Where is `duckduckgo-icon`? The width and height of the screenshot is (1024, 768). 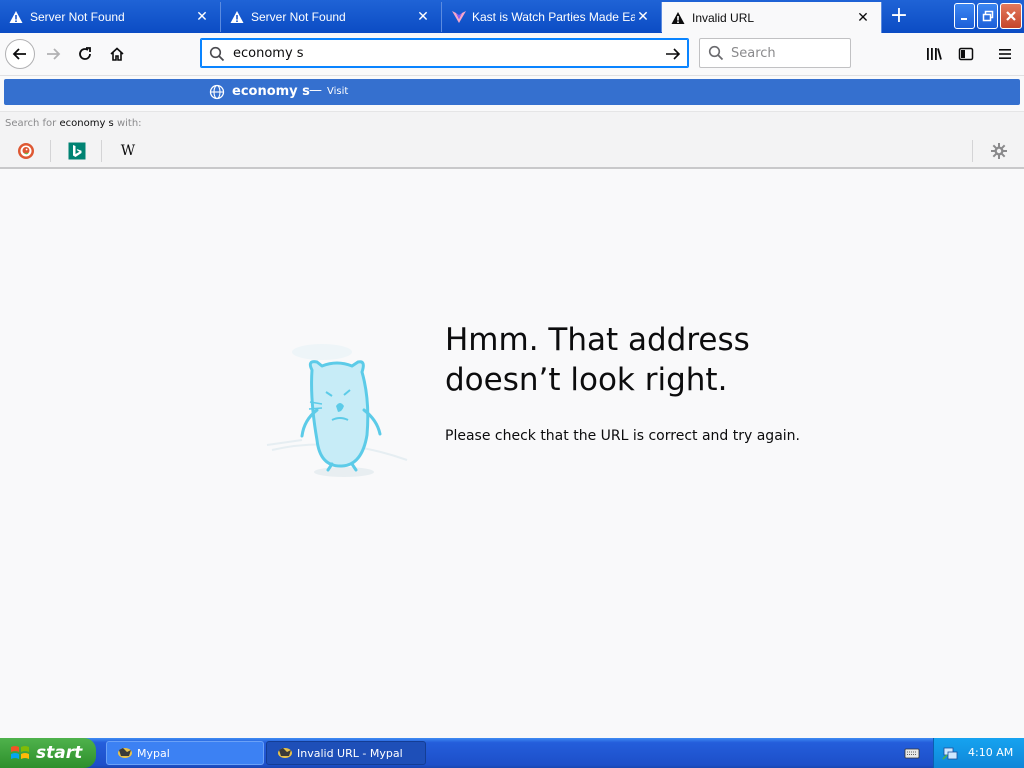
duckduckgo-icon is located at coordinates (26, 151).